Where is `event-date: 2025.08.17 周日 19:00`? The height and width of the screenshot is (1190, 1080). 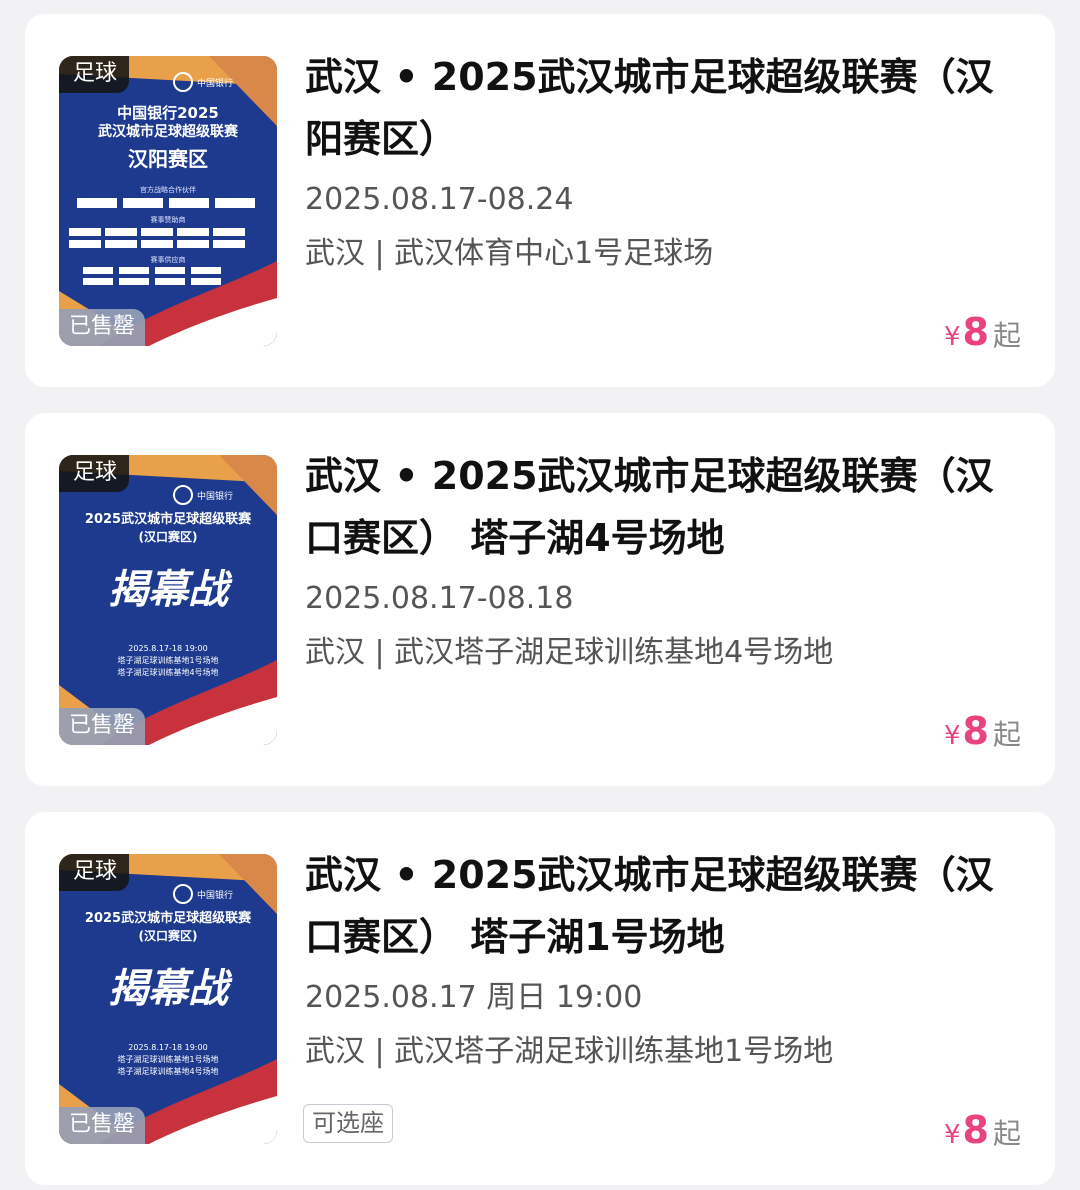
event-date: 2025.08.17 周日 19:00 is located at coordinates (474, 997).